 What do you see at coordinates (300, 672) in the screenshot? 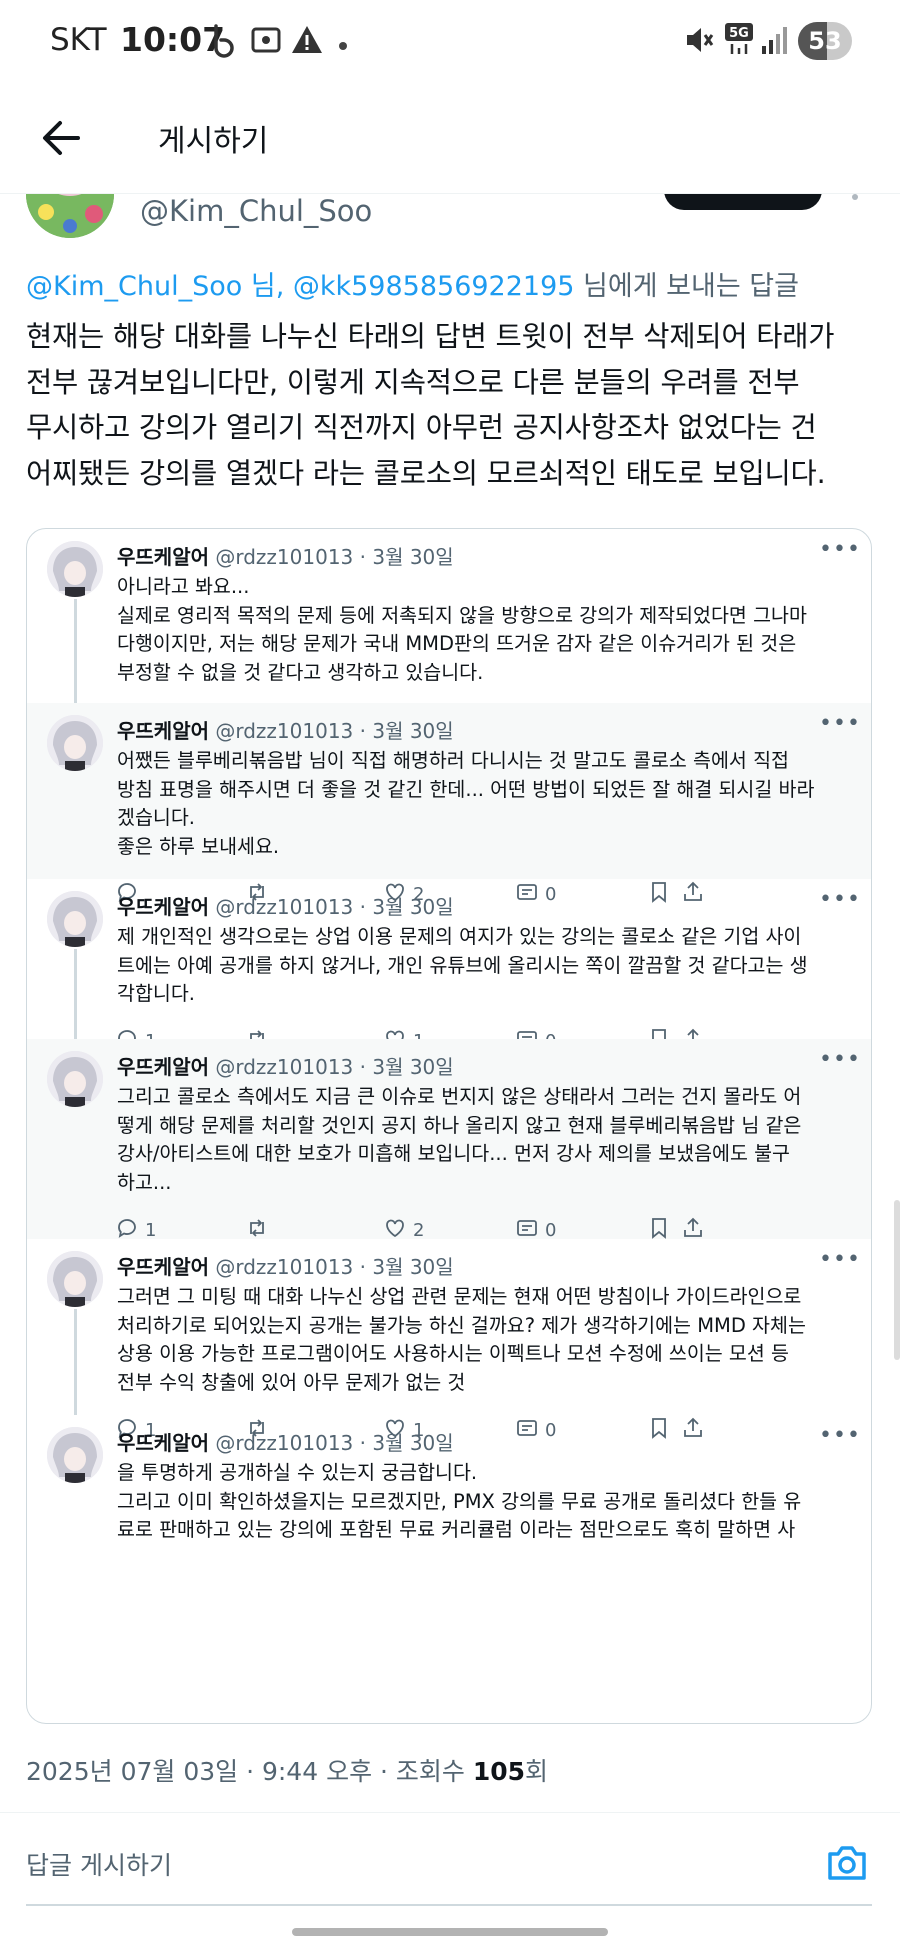
I see `tweet-body-line: 부정할 수 없을 것 같다고 생각하고 있습니다.` at bounding box center [300, 672].